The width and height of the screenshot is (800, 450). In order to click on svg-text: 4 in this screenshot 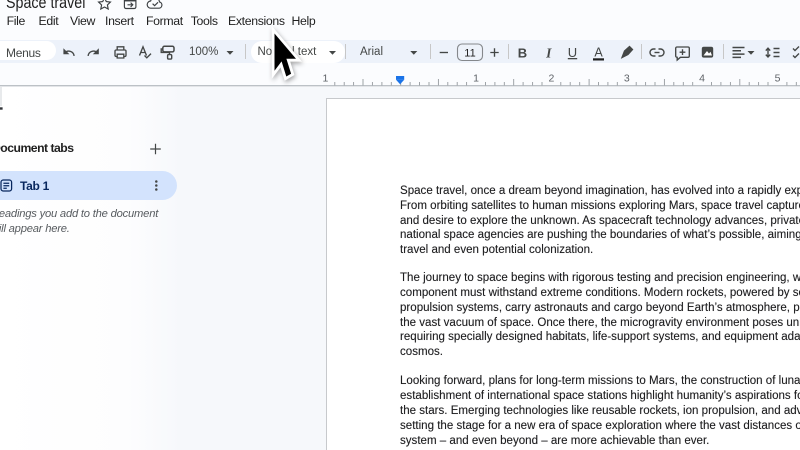, I will do `click(702, 79)`.